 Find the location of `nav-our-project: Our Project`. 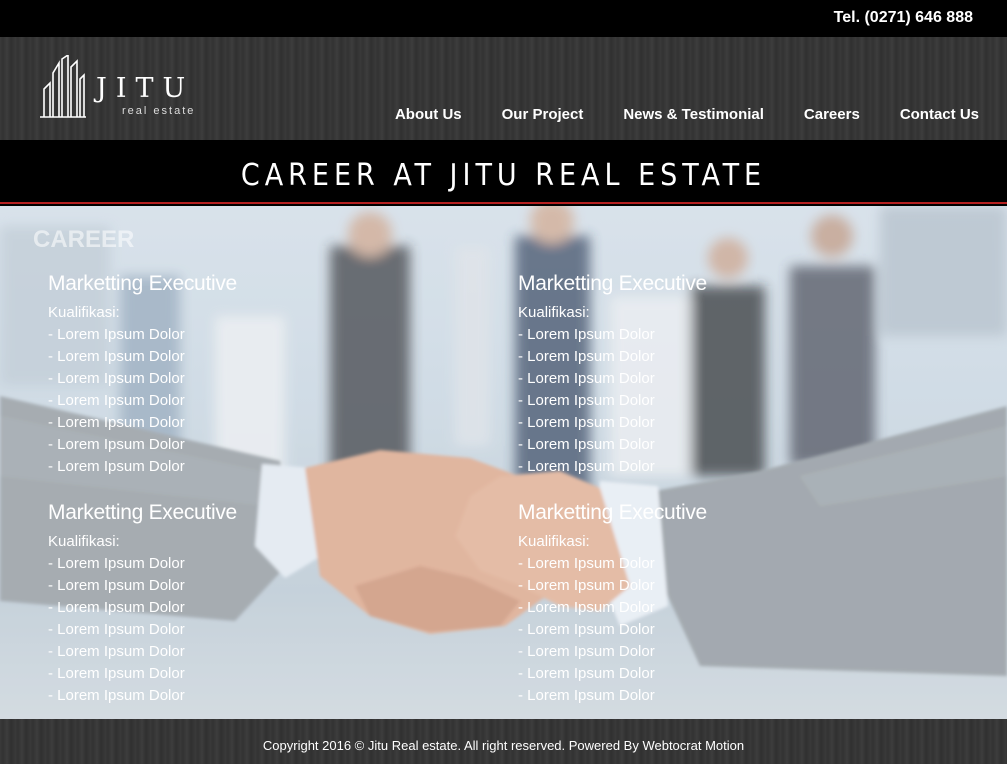

nav-our-project: Our Project is located at coordinates (543, 114).